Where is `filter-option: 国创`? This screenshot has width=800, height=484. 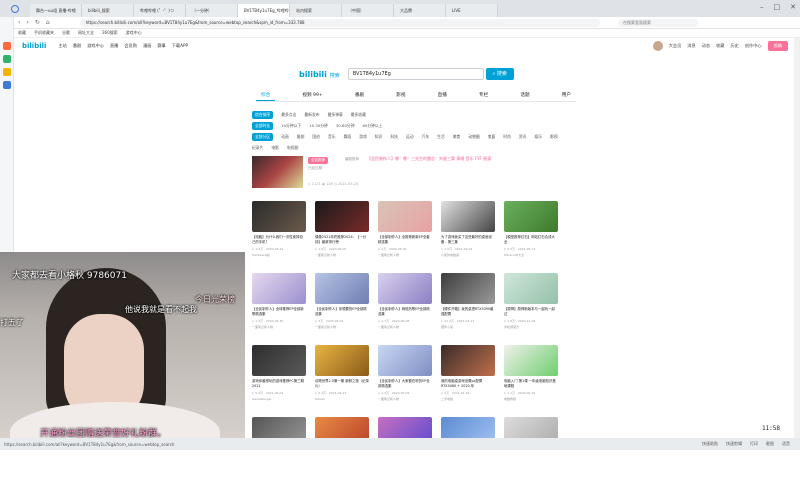 filter-option: 国创 is located at coordinates (316, 137).